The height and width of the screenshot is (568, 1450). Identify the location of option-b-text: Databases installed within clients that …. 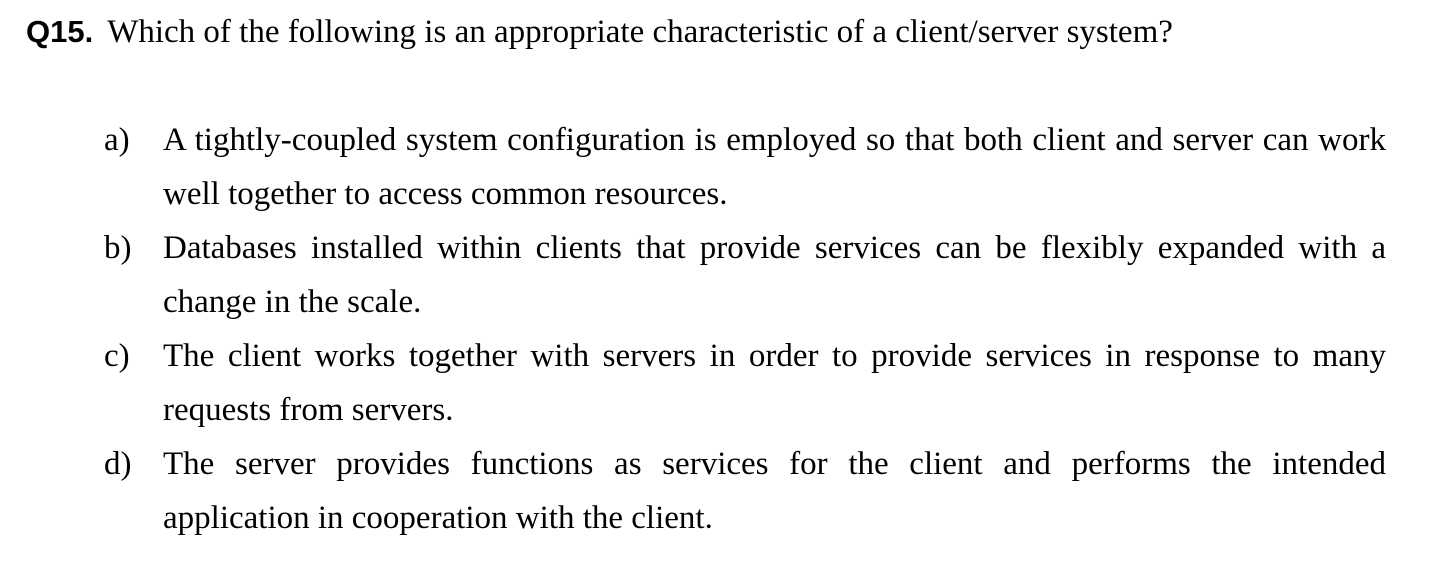
(774, 275).